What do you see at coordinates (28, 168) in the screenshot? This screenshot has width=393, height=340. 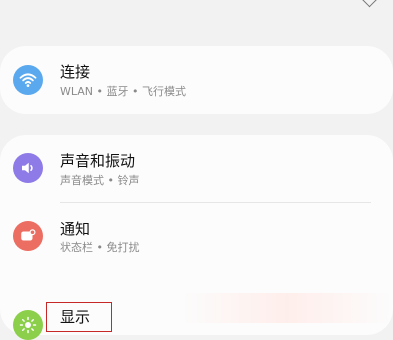 I see `speaker-icon` at bounding box center [28, 168].